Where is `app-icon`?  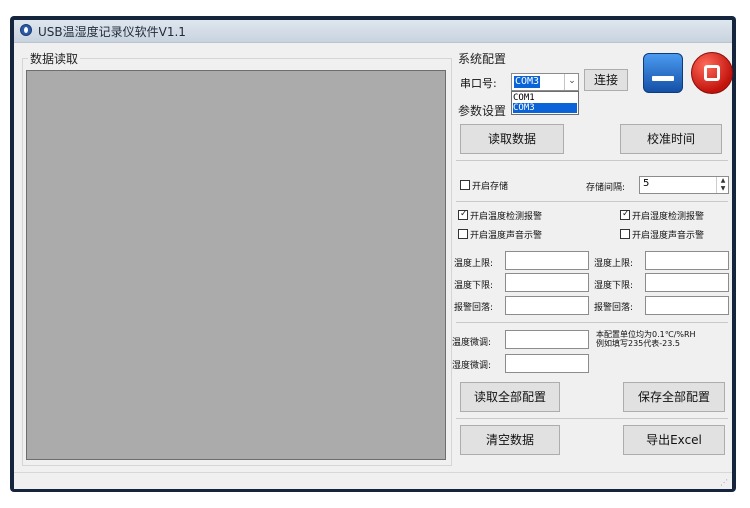
app-icon is located at coordinates (26, 30).